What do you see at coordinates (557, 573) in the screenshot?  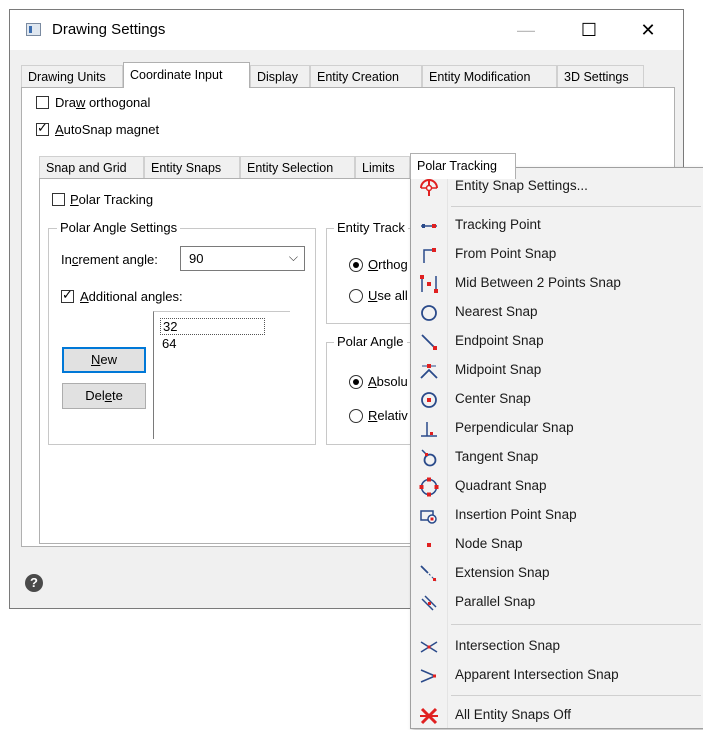 I see `menu-item-extension-snap: Extension Snap` at bounding box center [557, 573].